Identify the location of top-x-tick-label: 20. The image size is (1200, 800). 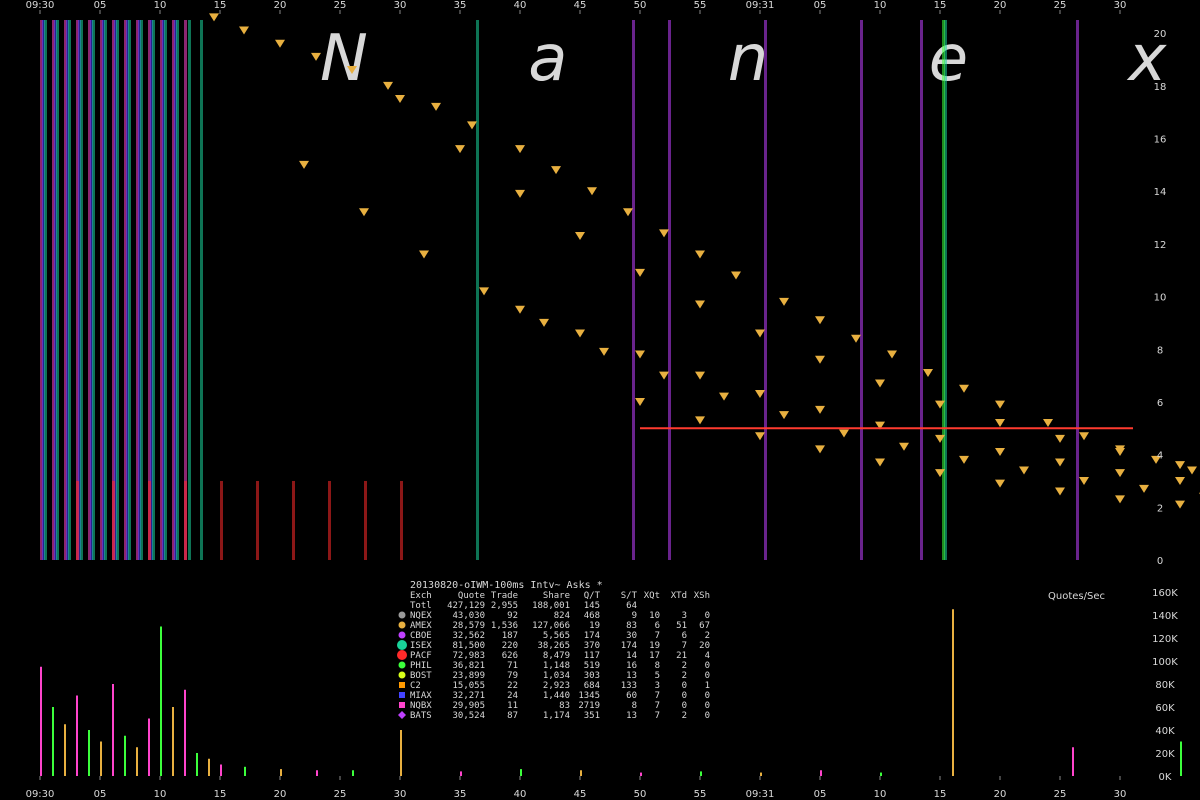
(1000, 5).